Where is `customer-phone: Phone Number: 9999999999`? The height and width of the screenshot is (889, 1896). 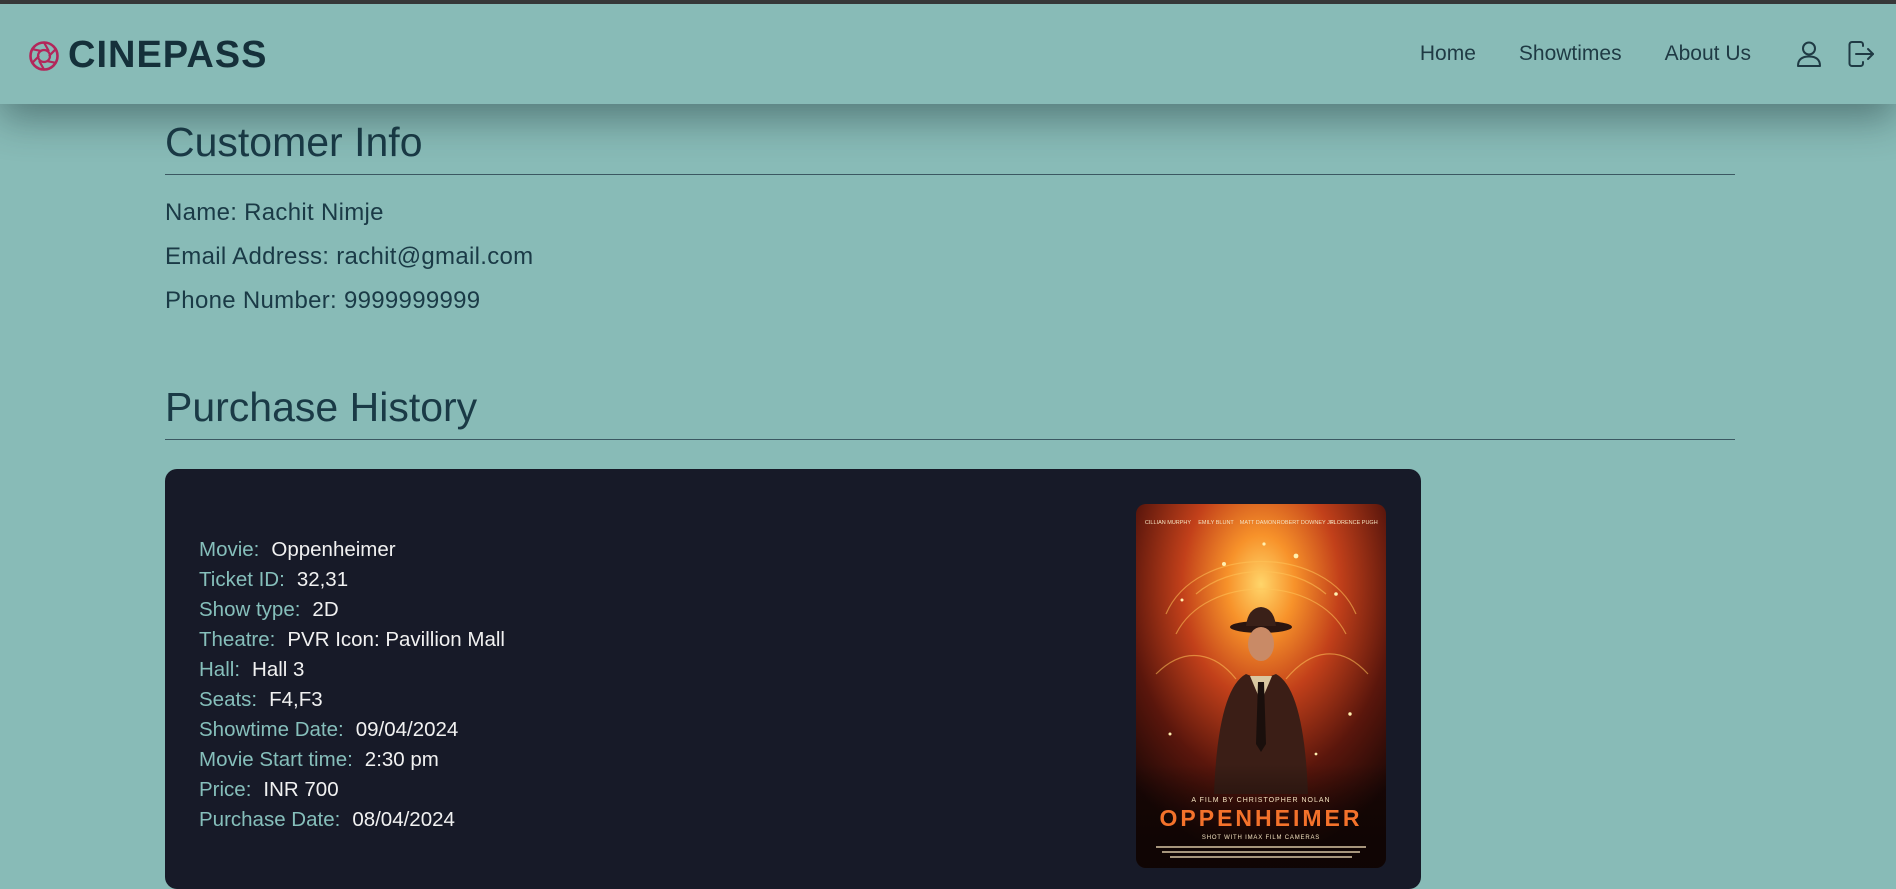 customer-phone: Phone Number: 9999999999 is located at coordinates (323, 300).